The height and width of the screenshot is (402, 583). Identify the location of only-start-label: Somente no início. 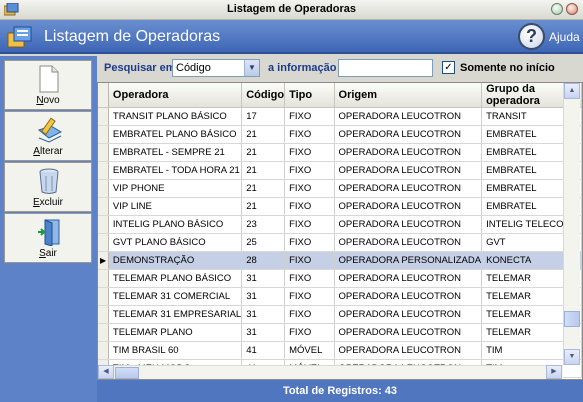
(507, 68).